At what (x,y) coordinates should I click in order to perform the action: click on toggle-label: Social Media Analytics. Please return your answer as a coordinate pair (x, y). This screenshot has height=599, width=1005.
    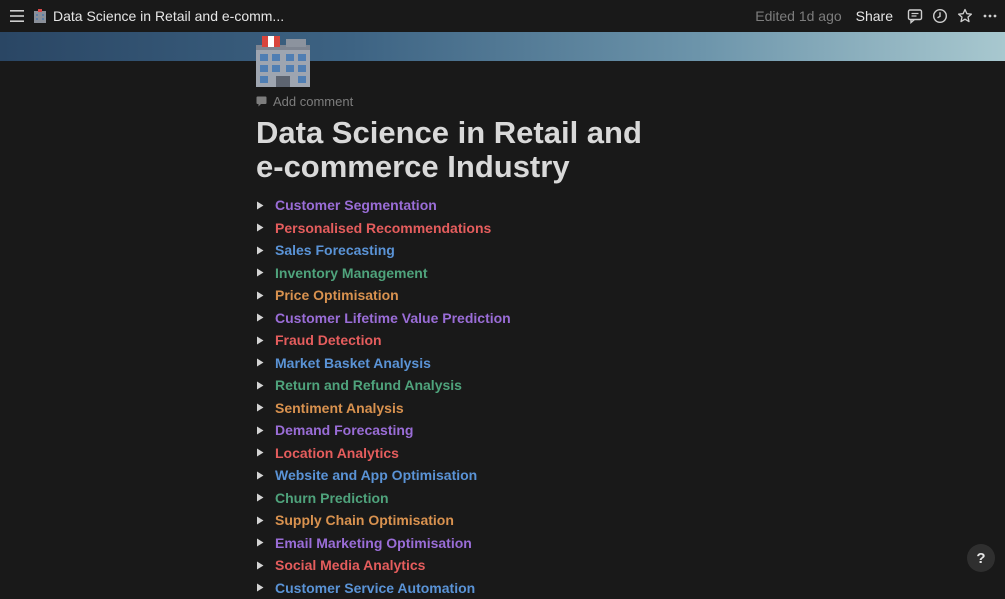
    Looking at the image, I should click on (350, 565).